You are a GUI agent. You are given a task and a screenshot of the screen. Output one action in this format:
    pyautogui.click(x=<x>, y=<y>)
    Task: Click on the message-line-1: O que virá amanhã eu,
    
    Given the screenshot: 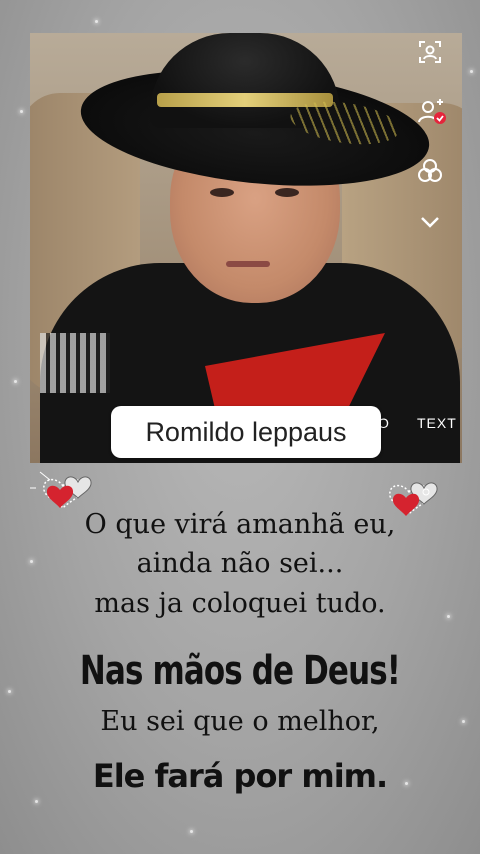 What is the action you would take?
    pyautogui.click(x=240, y=524)
    